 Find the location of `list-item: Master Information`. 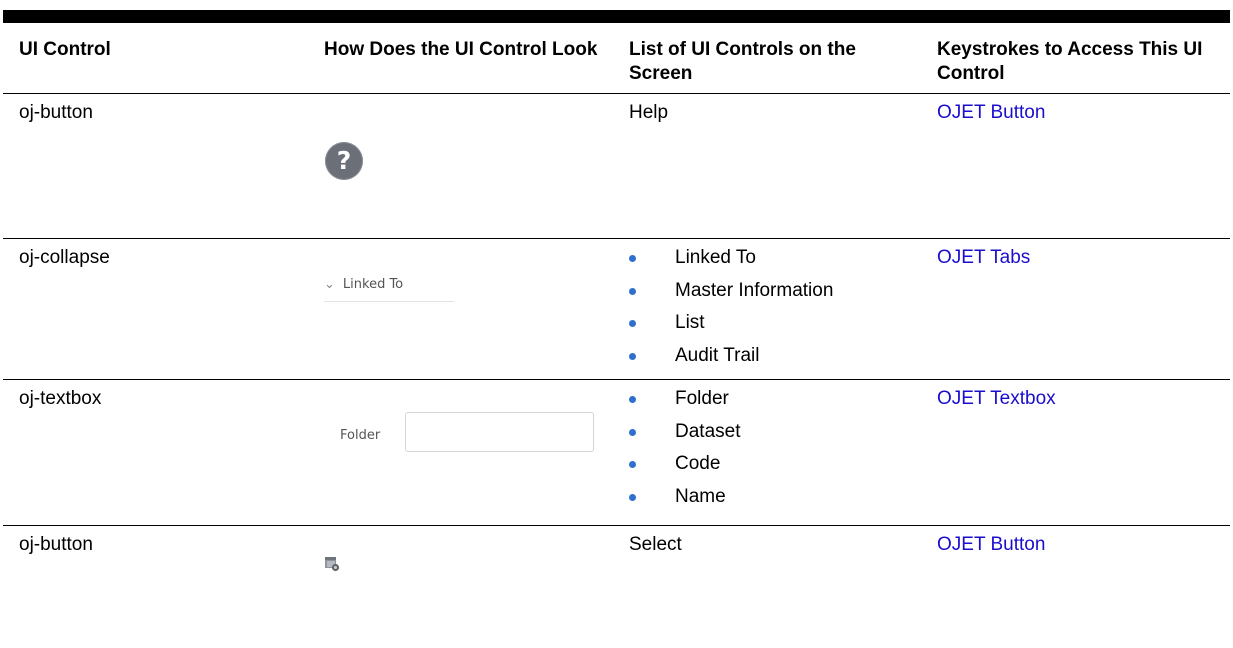

list-item: Master Information is located at coordinates (775, 291).